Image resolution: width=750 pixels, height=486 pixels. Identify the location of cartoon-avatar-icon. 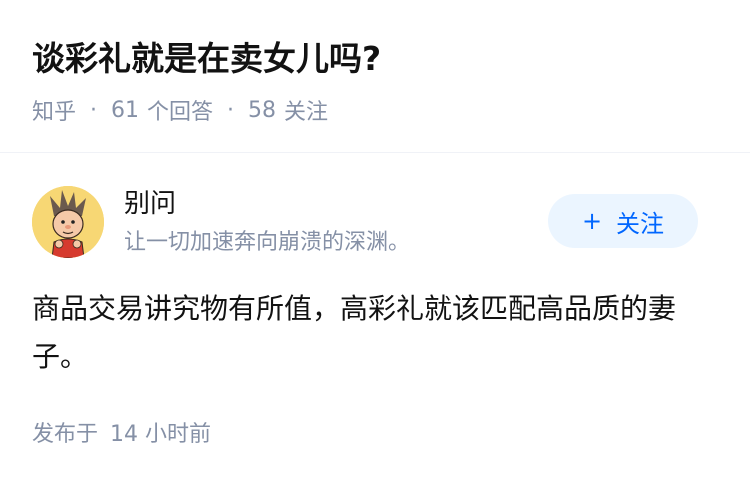
(68, 222).